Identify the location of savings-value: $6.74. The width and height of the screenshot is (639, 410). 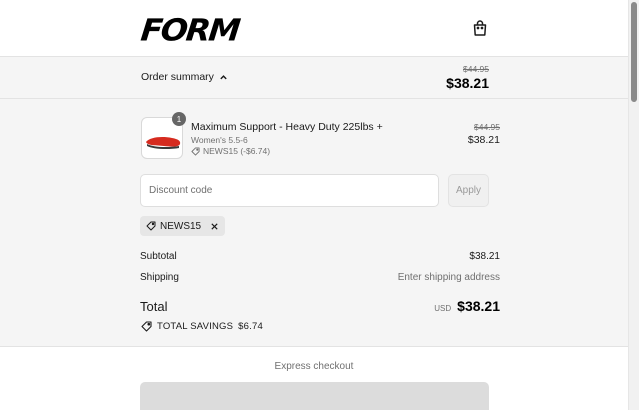
(250, 326).